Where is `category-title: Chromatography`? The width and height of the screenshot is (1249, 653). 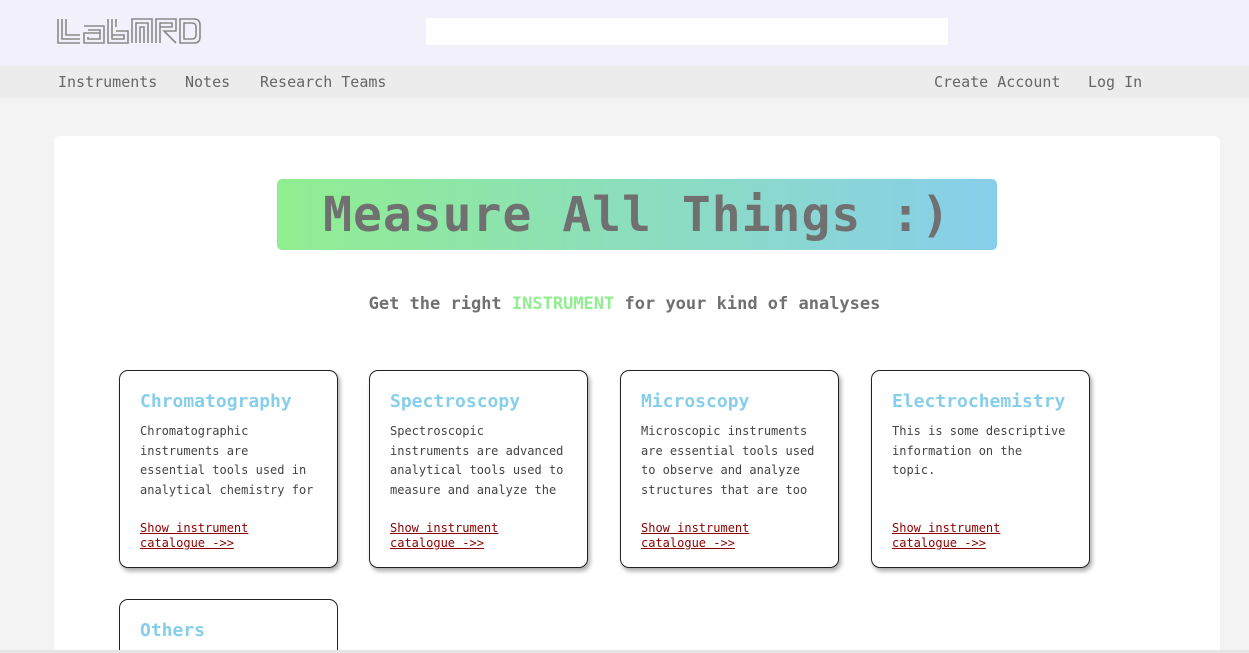 category-title: Chromatography is located at coordinates (228, 401).